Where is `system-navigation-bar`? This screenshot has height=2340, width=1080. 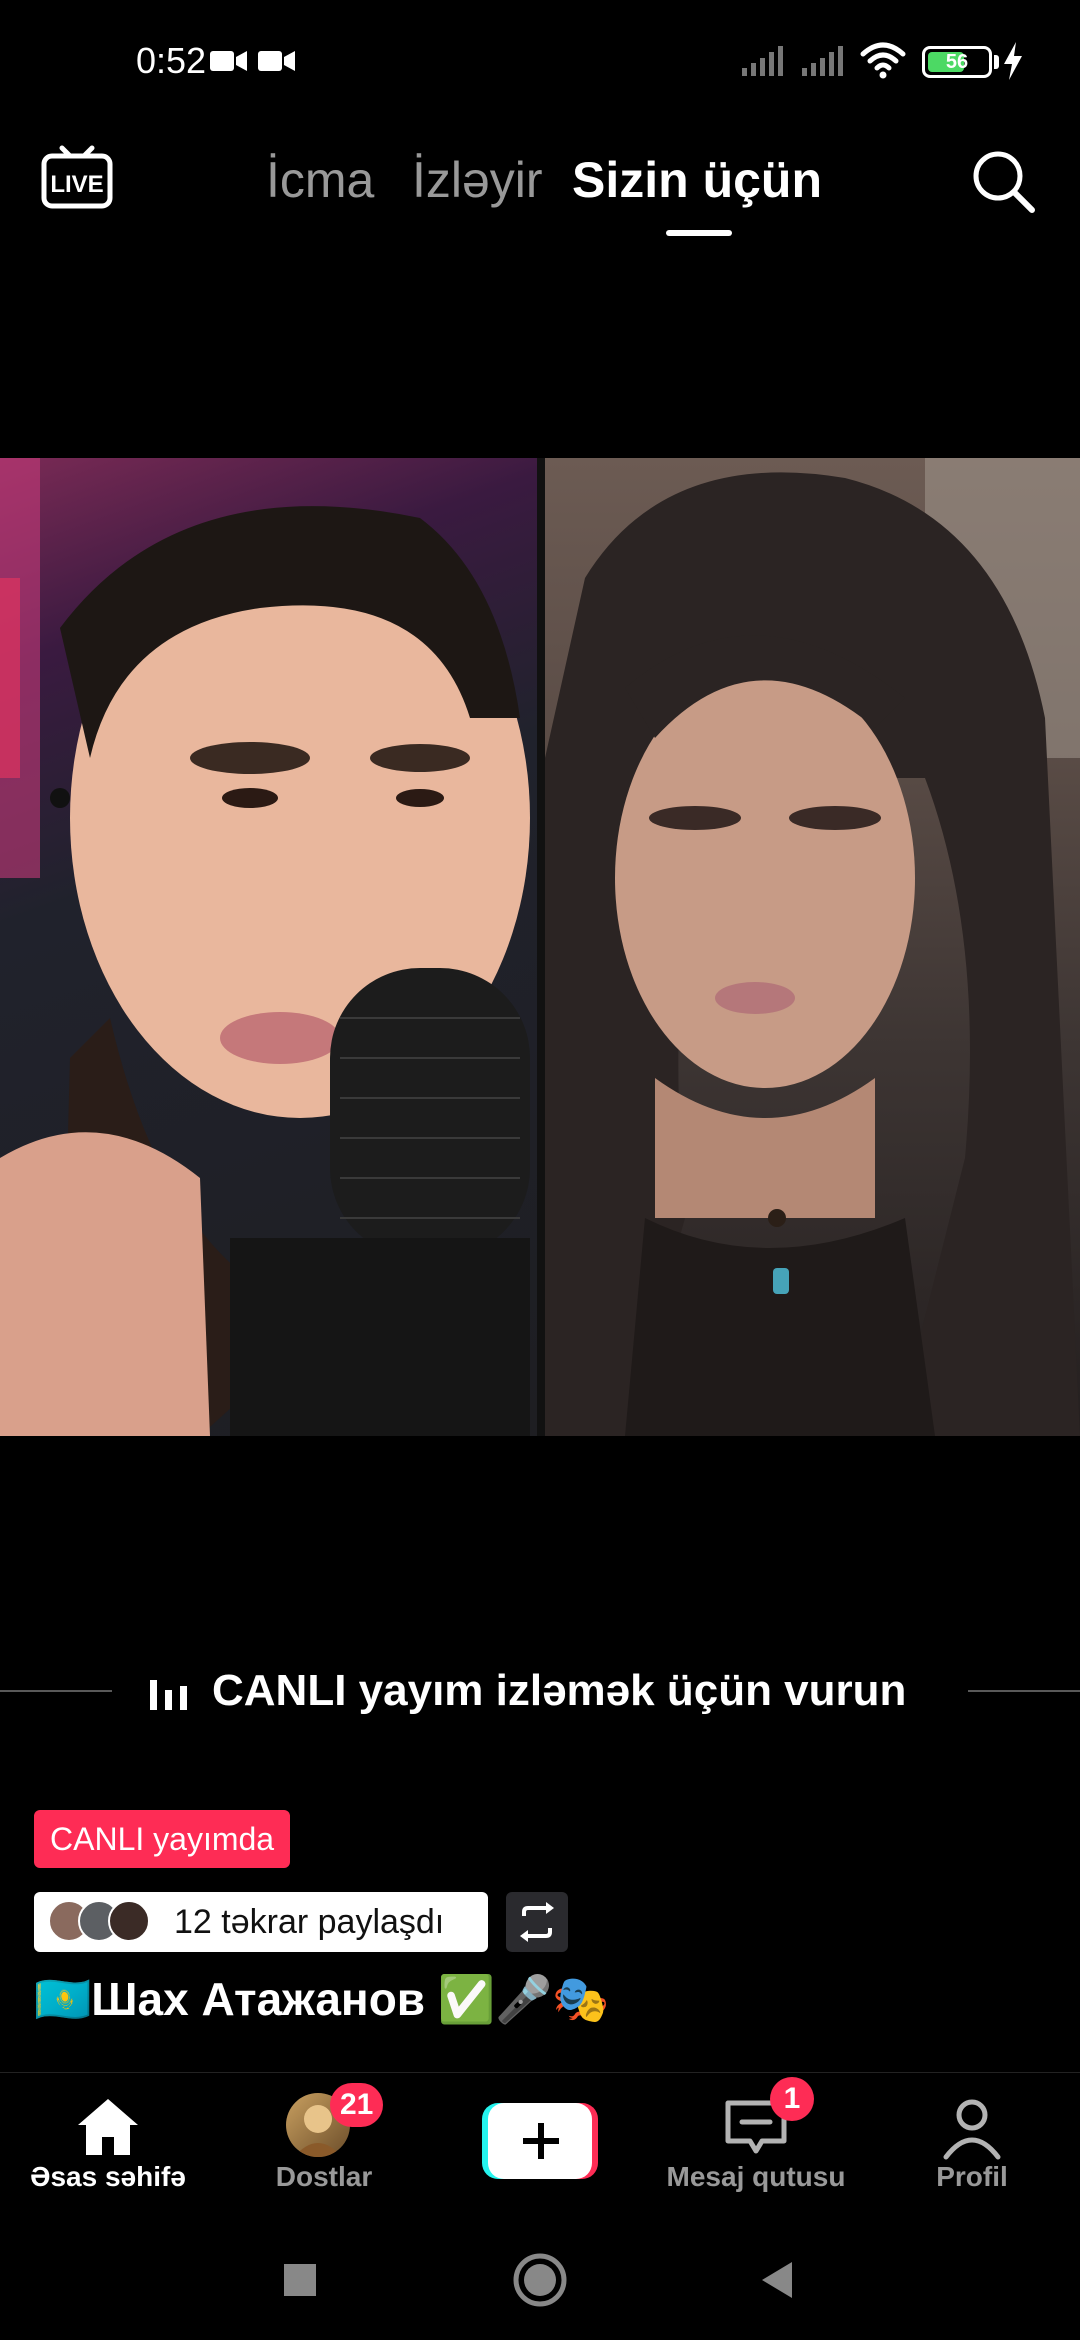
system-navigation-bar is located at coordinates (538, 2280).